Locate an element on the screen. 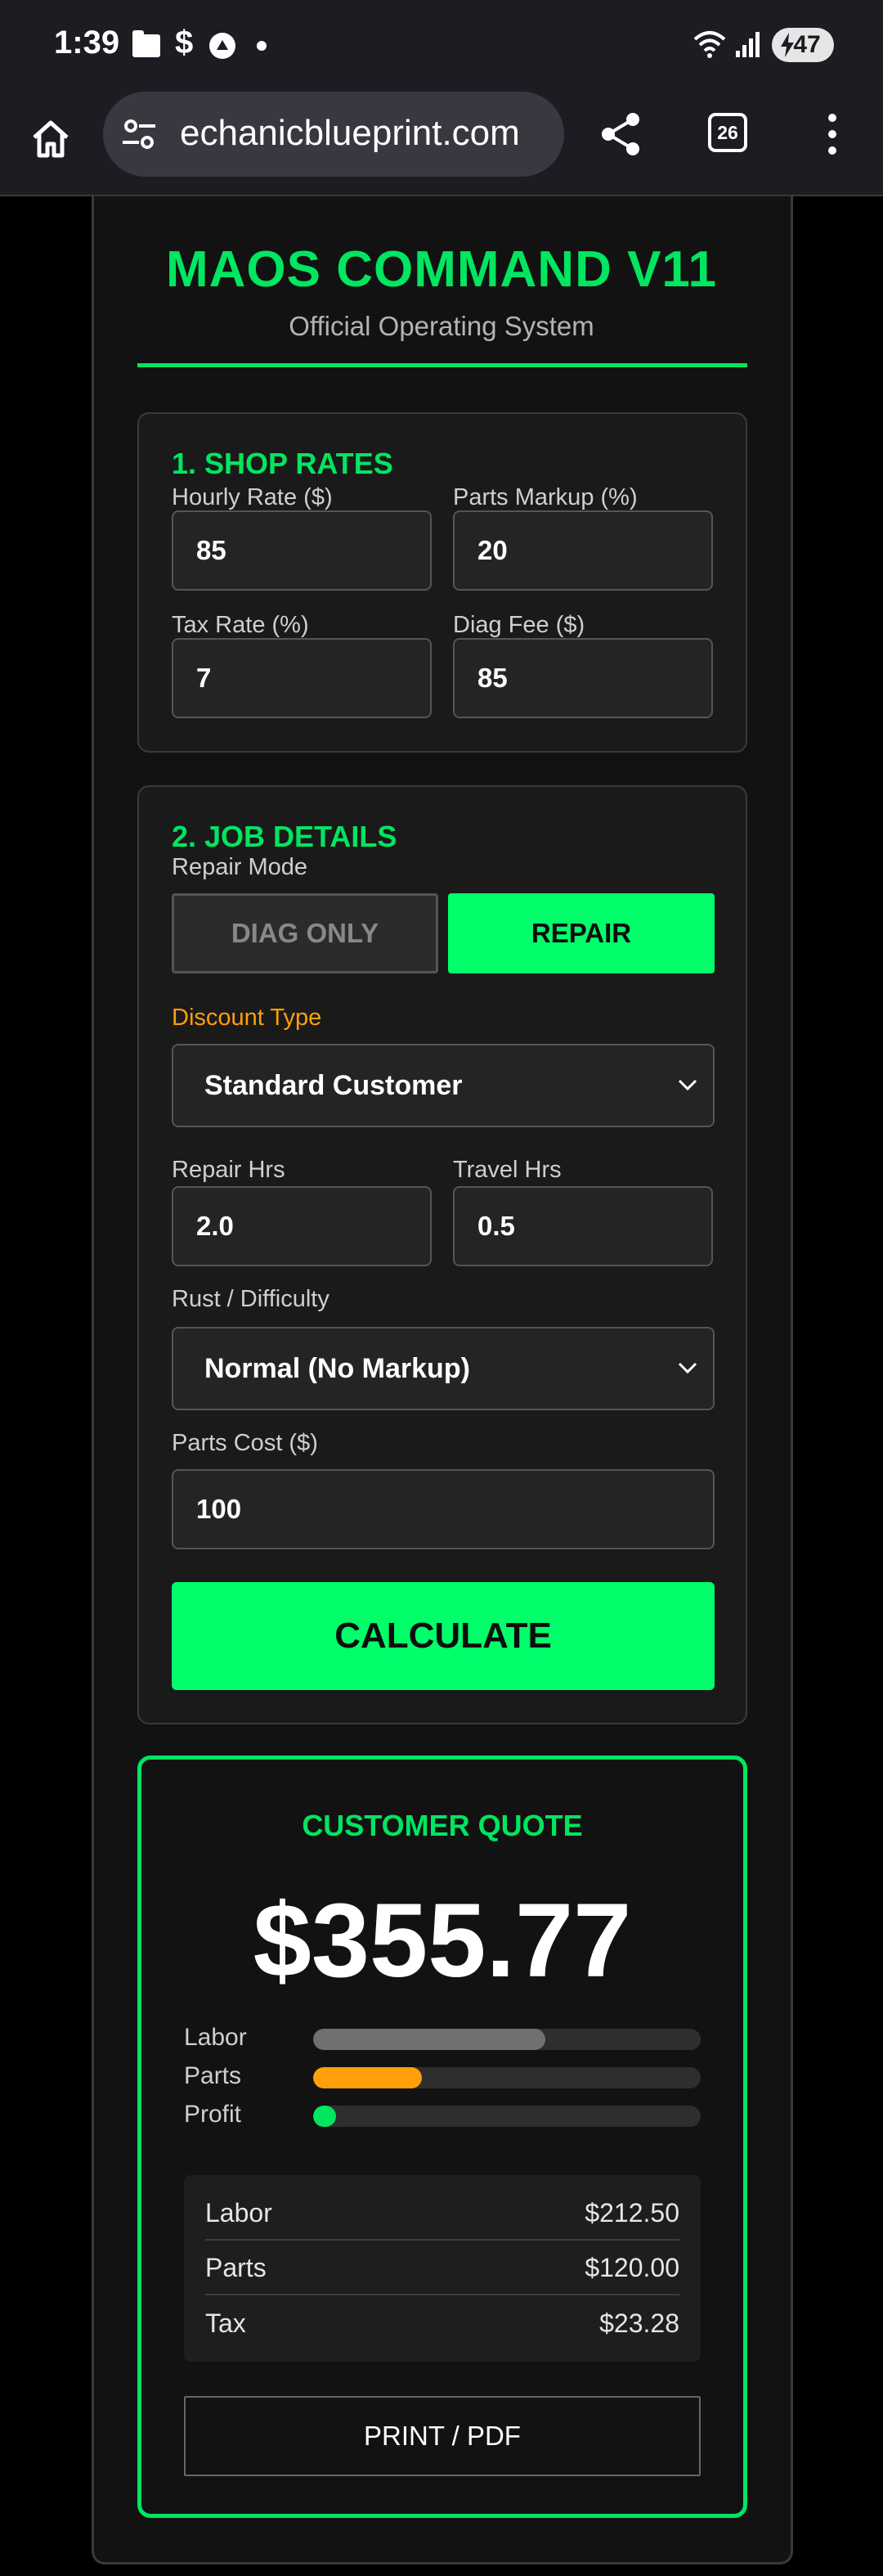 Image resolution: width=883 pixels, height=2576 pixels. breakdown-amount: $212.50 is located at coordinates (632, 2212).